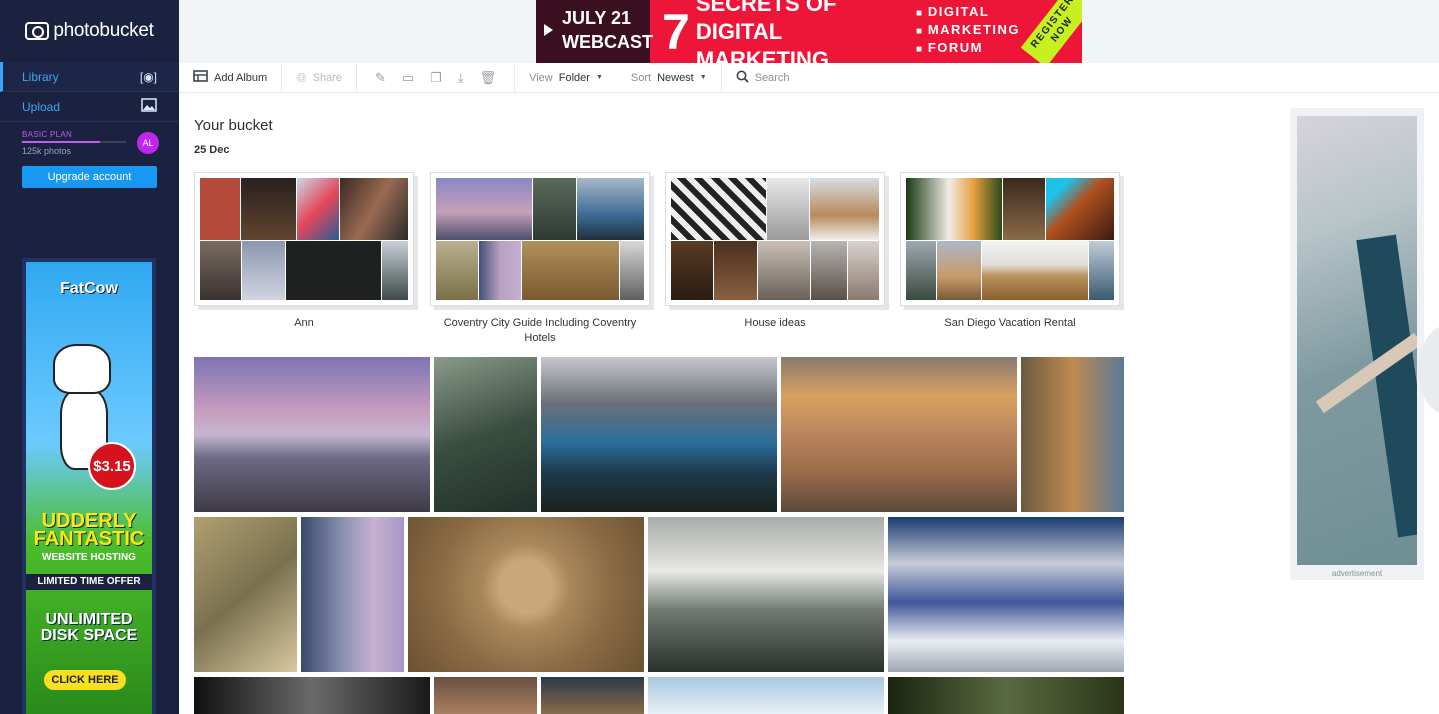 This screenshot has width=1439, height=714. I want to click on ad-headline: UDDERLY FANTASTIC, so click(89, 530).